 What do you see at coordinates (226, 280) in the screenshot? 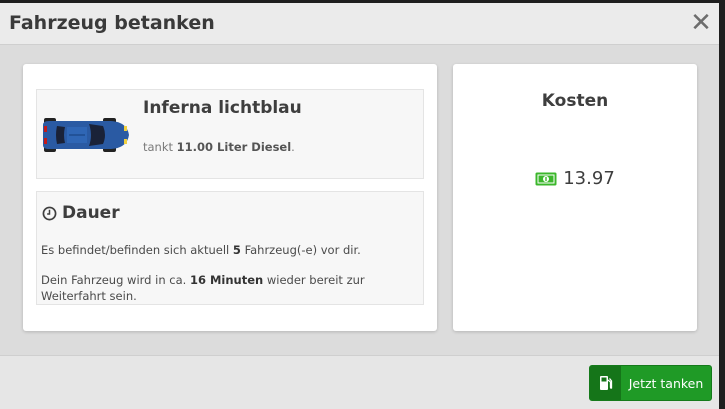
I see `ready-time: 16 Minuten` at bounding box center [226, 280].